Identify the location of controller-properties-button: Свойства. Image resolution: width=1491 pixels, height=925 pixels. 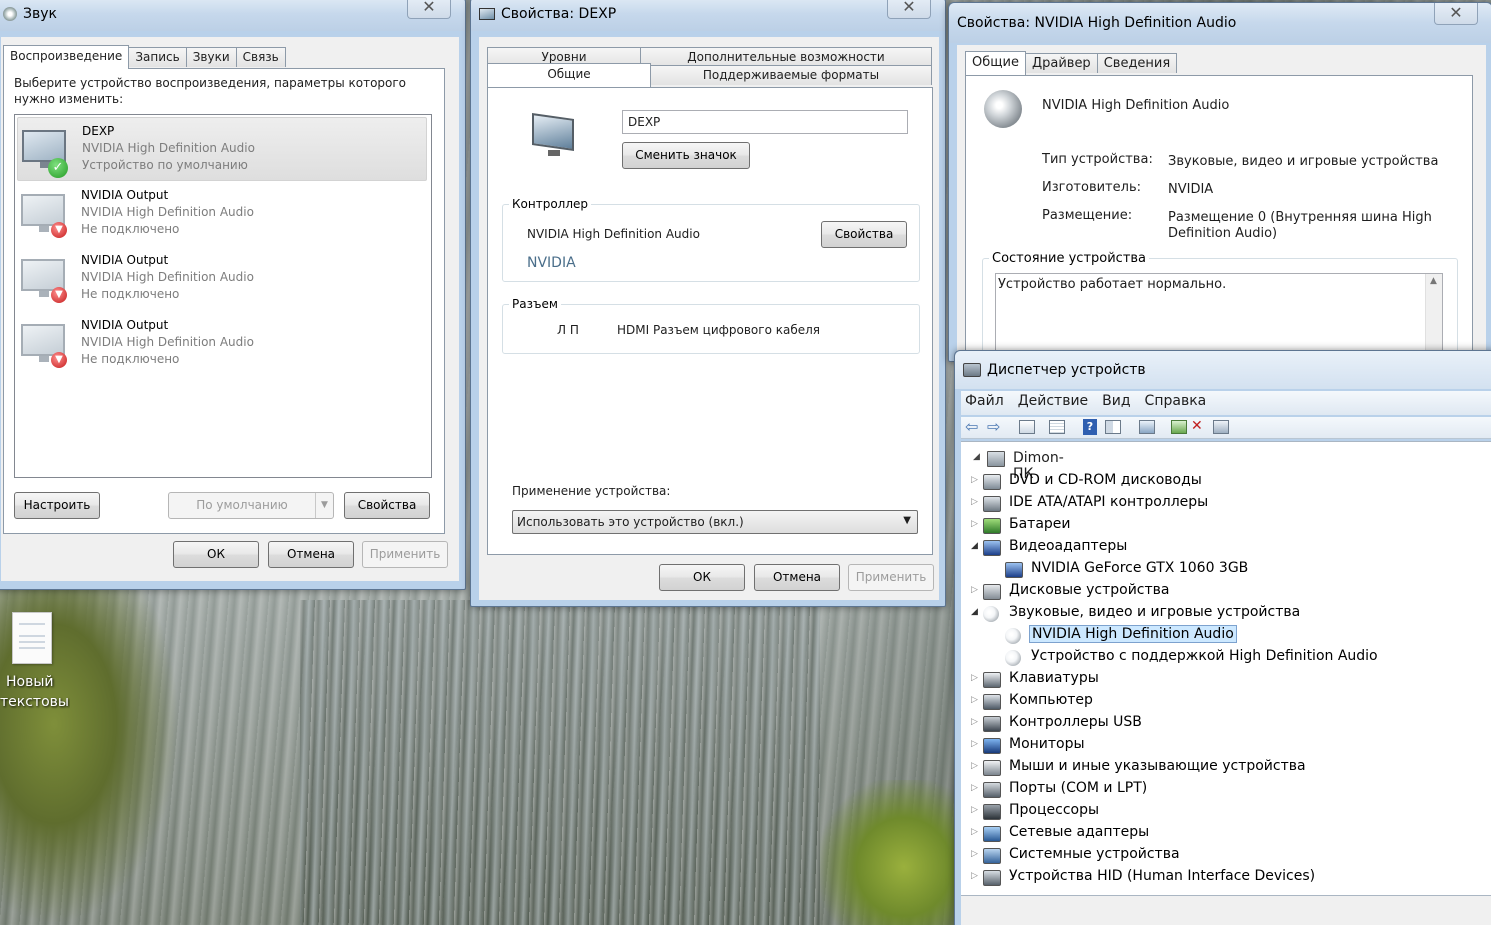
(864, 234).